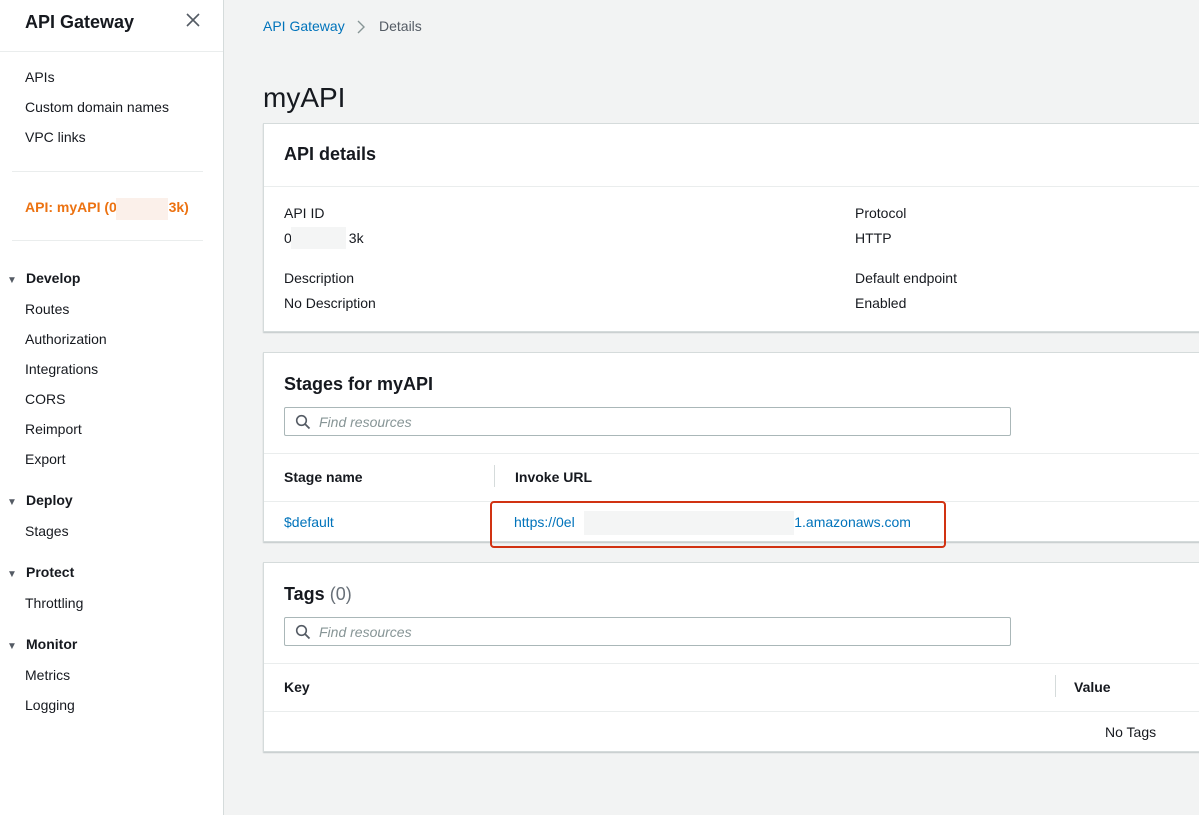  Describe the element at coordinates (50, 572) in the screenshot. I see `section-label: Protect` at that location.